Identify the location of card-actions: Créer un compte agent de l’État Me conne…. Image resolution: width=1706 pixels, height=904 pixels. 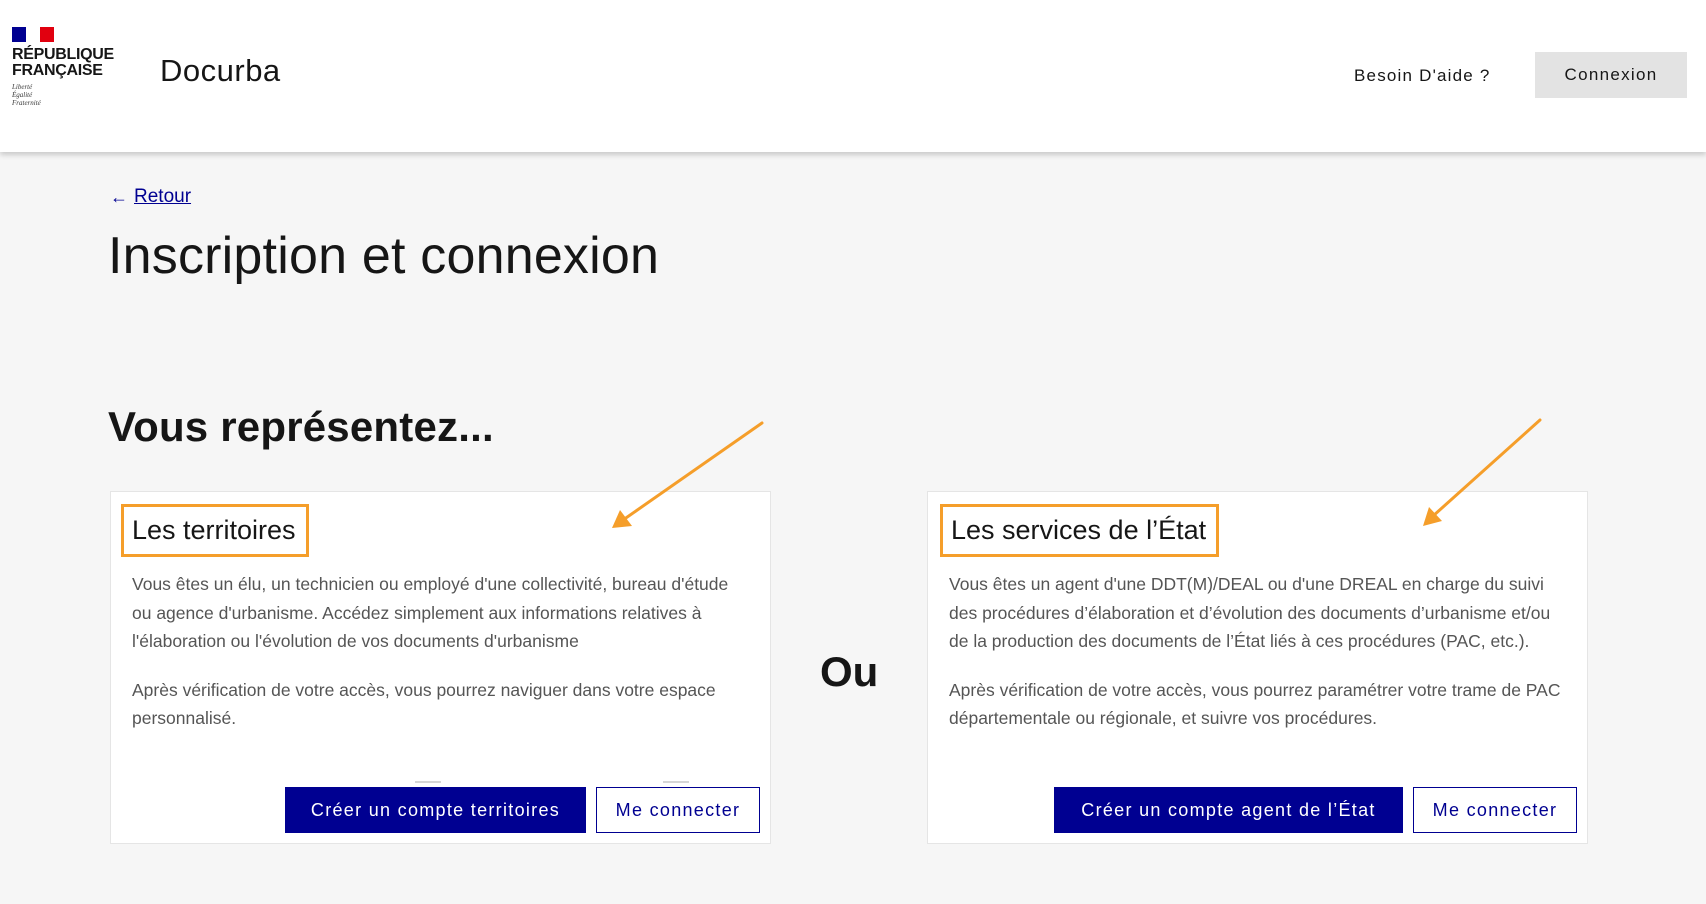
(1315, 810).